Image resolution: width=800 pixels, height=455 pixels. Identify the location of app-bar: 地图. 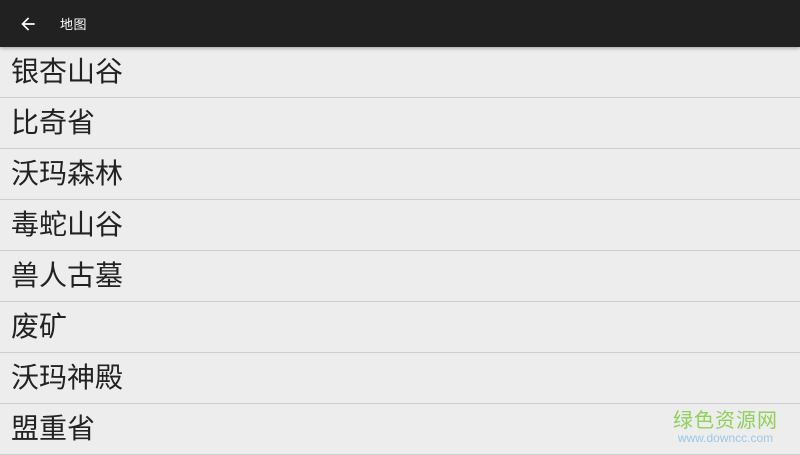
(400, 23).